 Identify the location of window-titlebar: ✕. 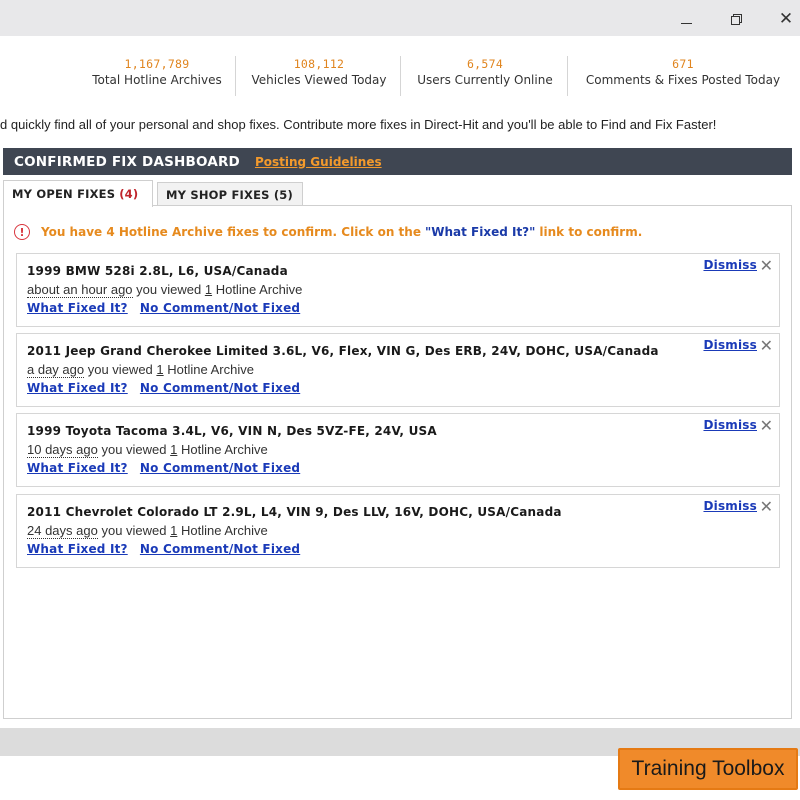
(400, 18).